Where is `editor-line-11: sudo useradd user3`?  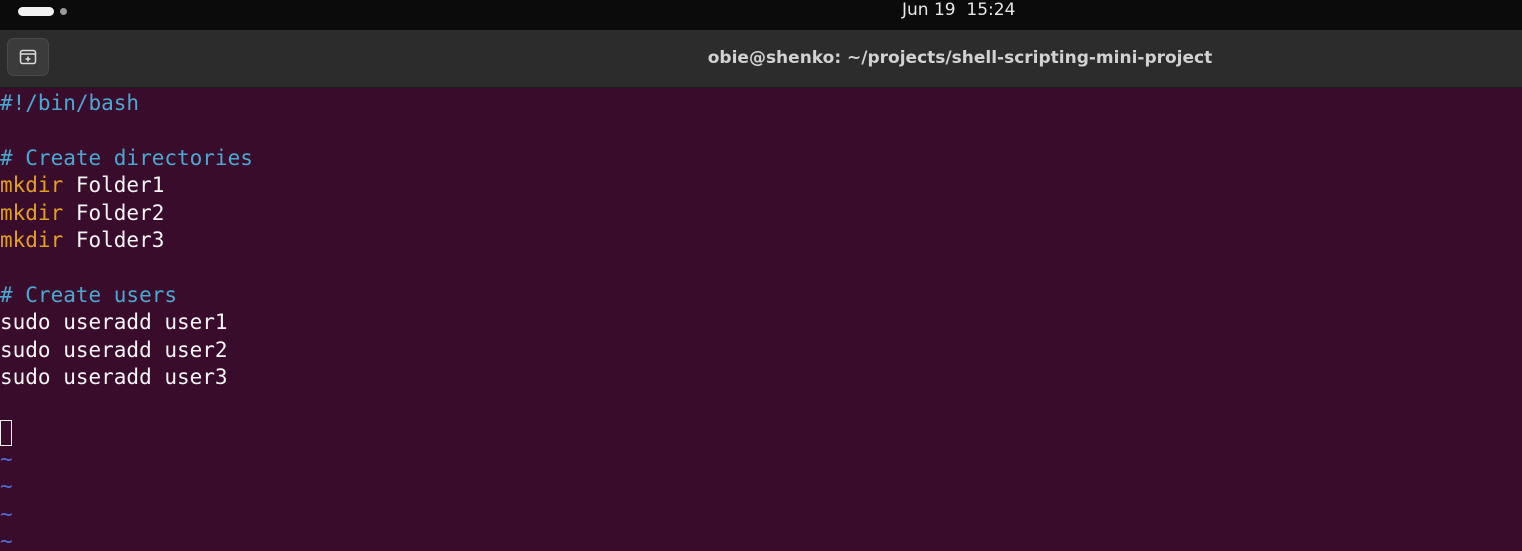 editor-line-11: sudo useradd user3 is located at coordinates (126, 377).